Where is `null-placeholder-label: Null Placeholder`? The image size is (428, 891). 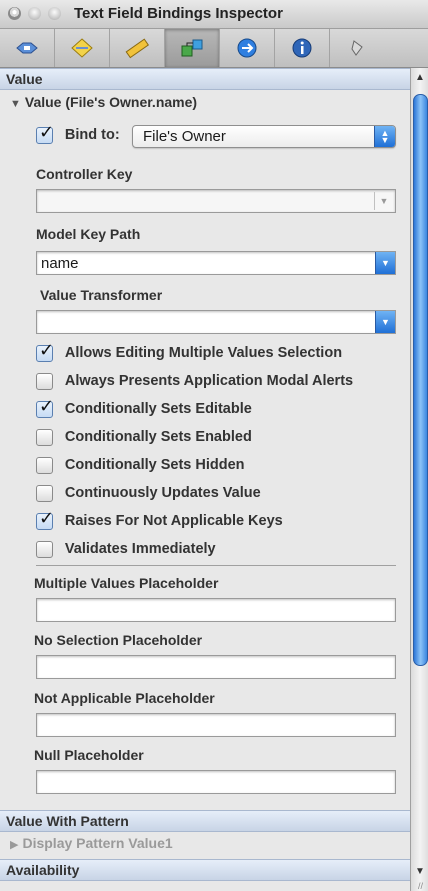 null-placeholder-label: Null Placeholder is located at coordinates (89, 755).